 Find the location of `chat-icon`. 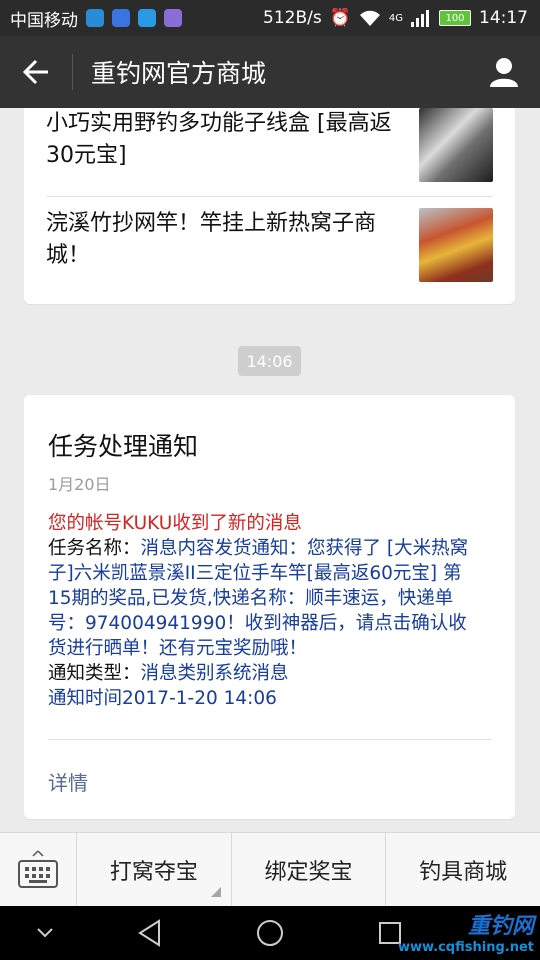

chat-icon is located at coordinates (147, 18).